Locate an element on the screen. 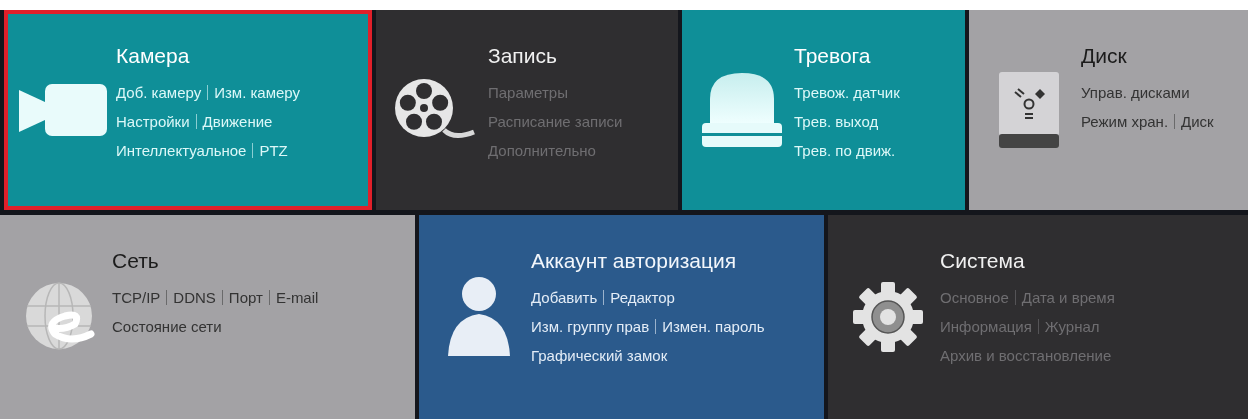 This screenshot has height=419, width=1248. drive-icon is located at coordinates (1029, 110).